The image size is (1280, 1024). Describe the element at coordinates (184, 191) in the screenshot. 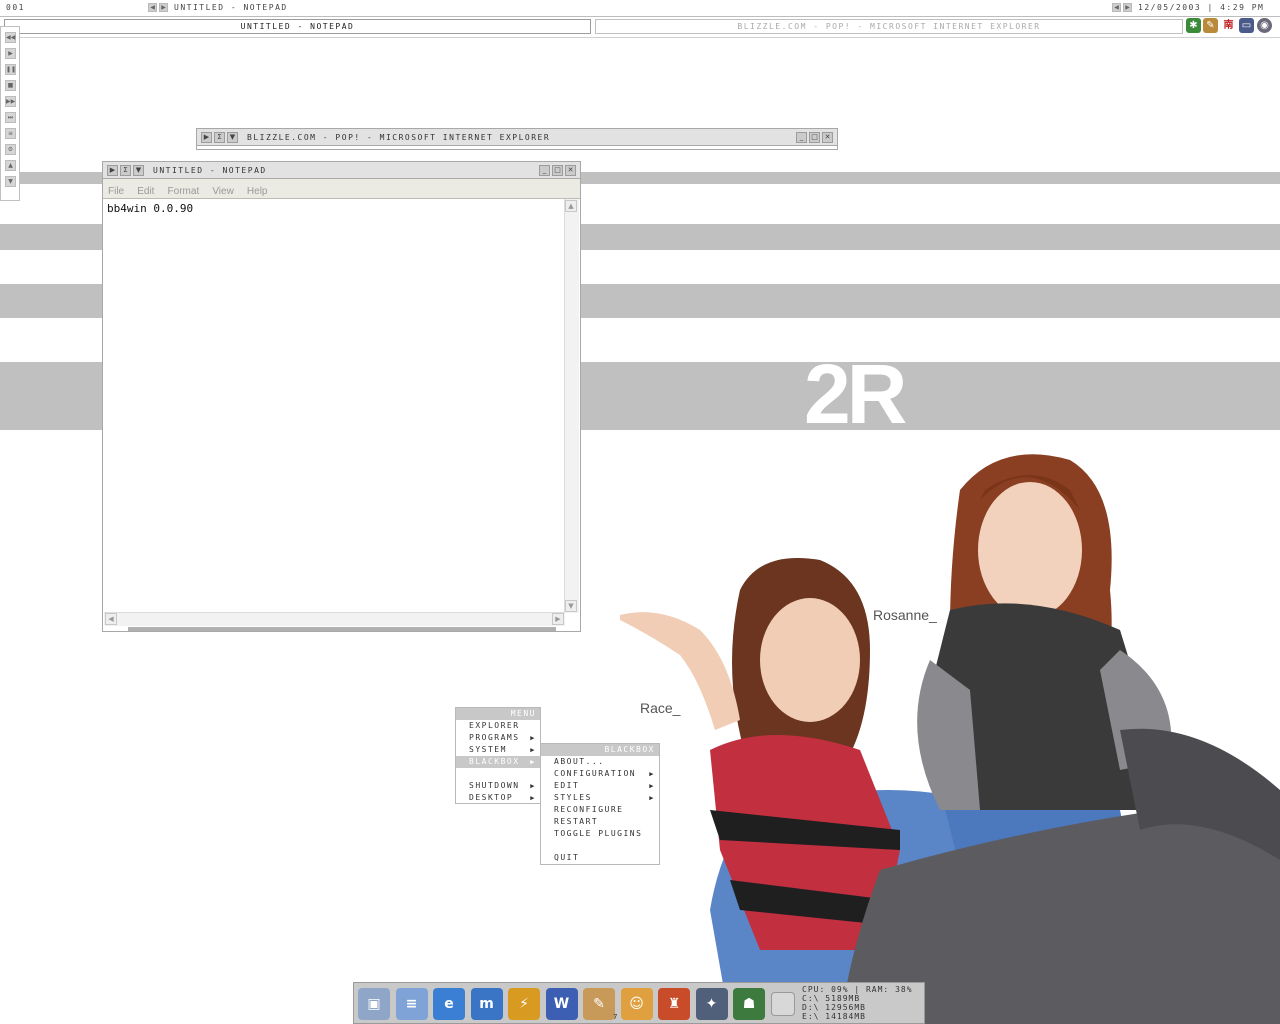

I see `menu-format: Format` at that location.